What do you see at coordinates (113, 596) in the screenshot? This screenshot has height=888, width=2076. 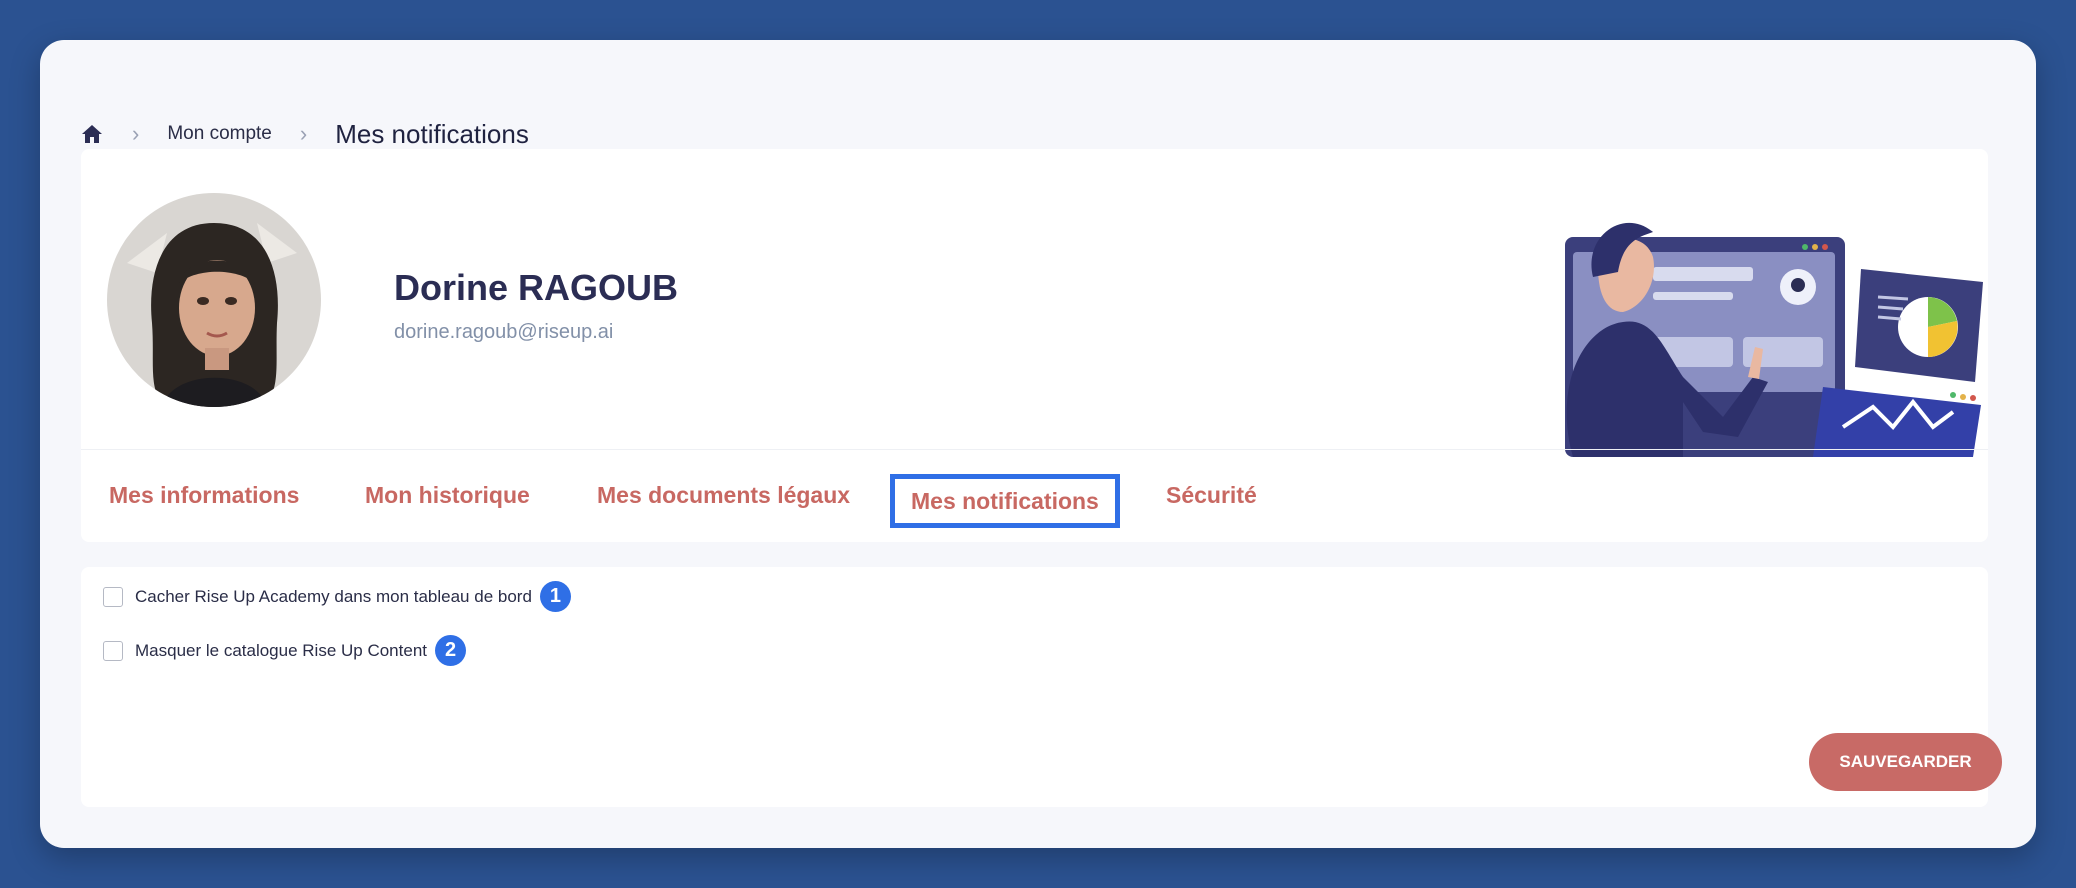 I see `hide-academy-checkbox` at bounding box center [113, 596].